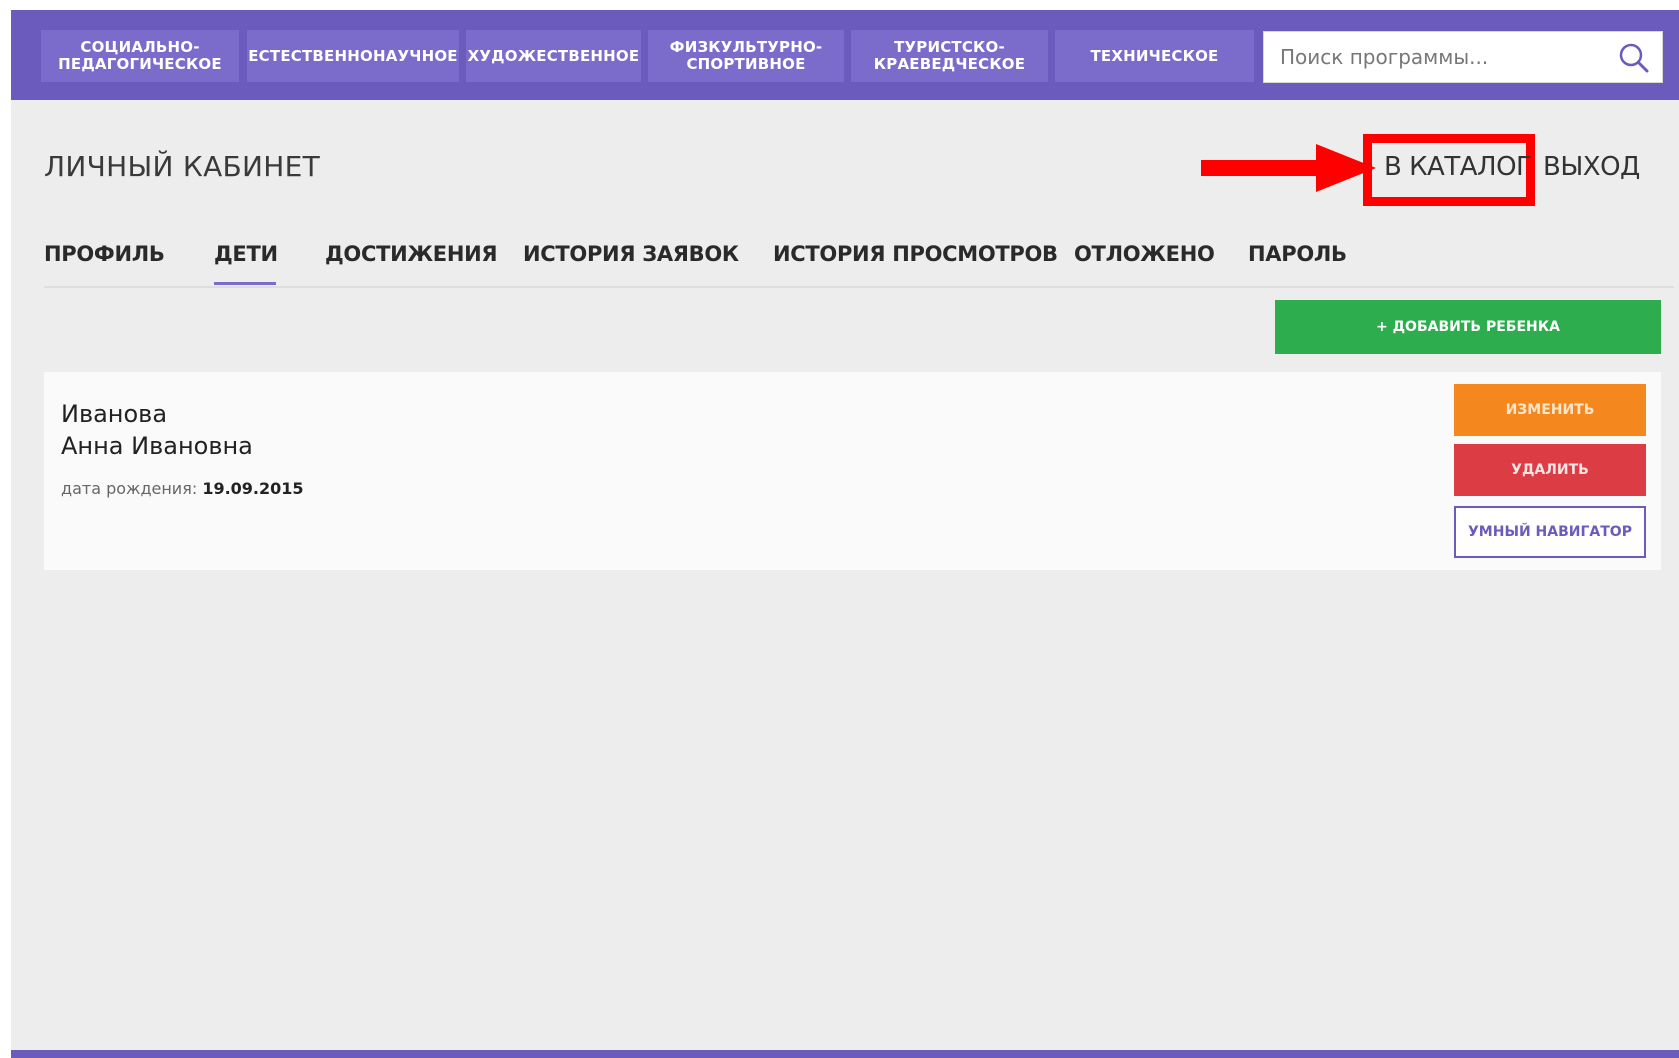  What do you see at coordinates (129, 488) in the screenshot?
I see `birth-date-label: дата рождения:` at bounding box center [129, 488].